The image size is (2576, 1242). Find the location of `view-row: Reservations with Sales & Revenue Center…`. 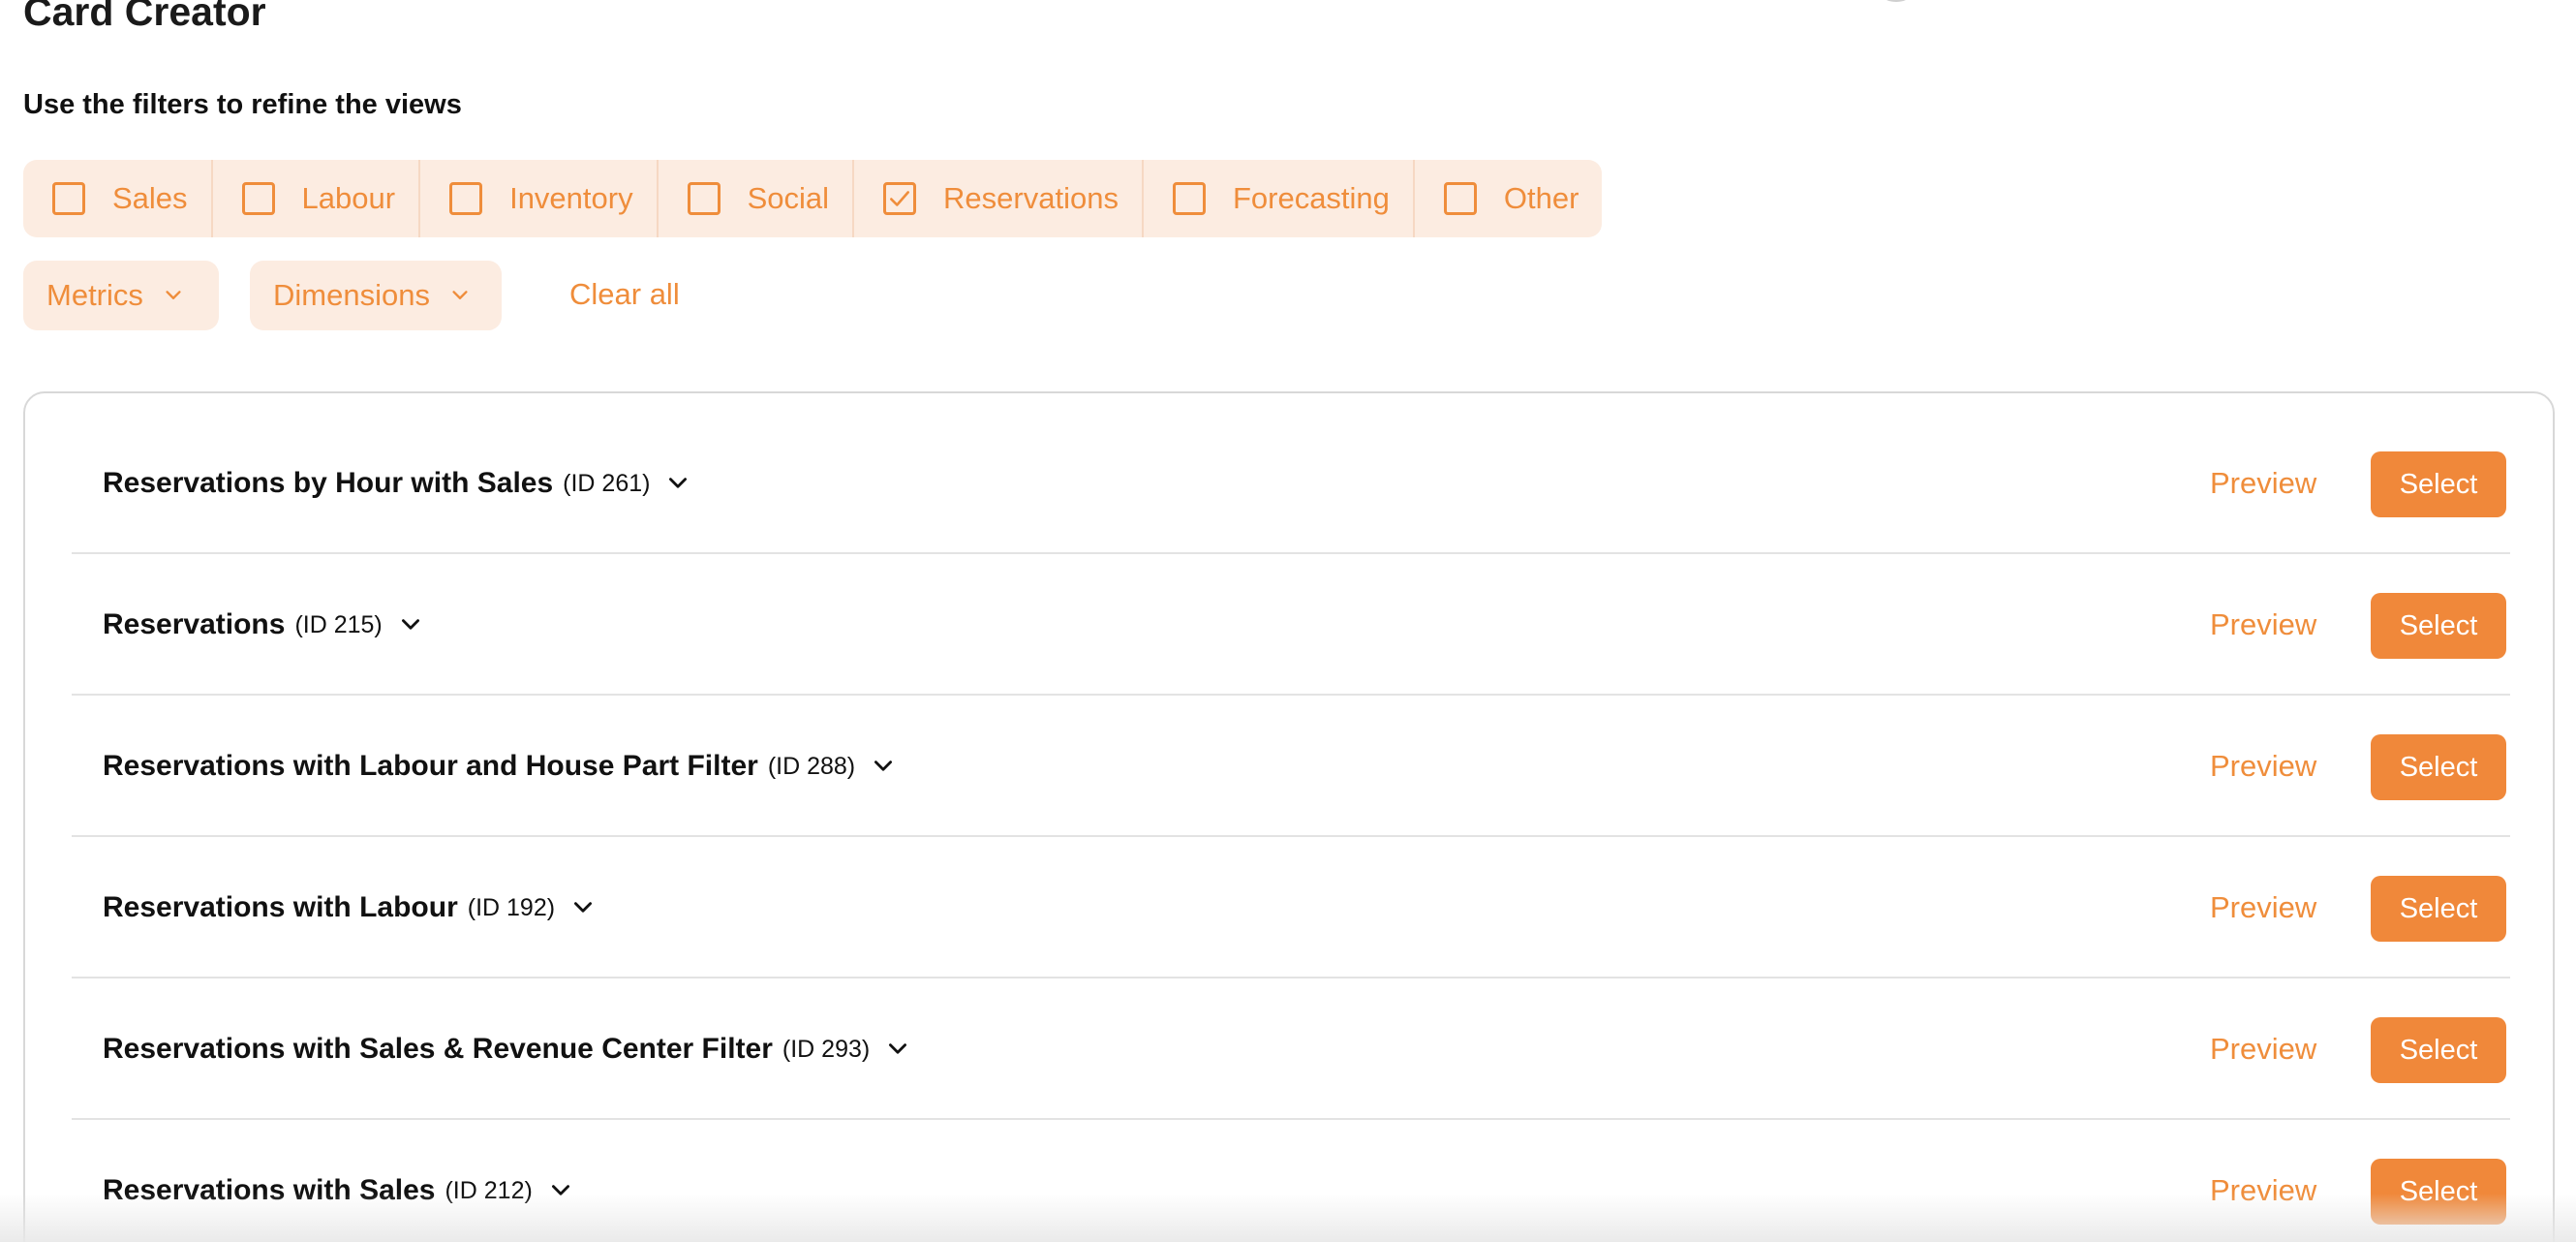

view-row: Reservations with Sales & Revenue Center… is located at coordinates (1291, 1049).